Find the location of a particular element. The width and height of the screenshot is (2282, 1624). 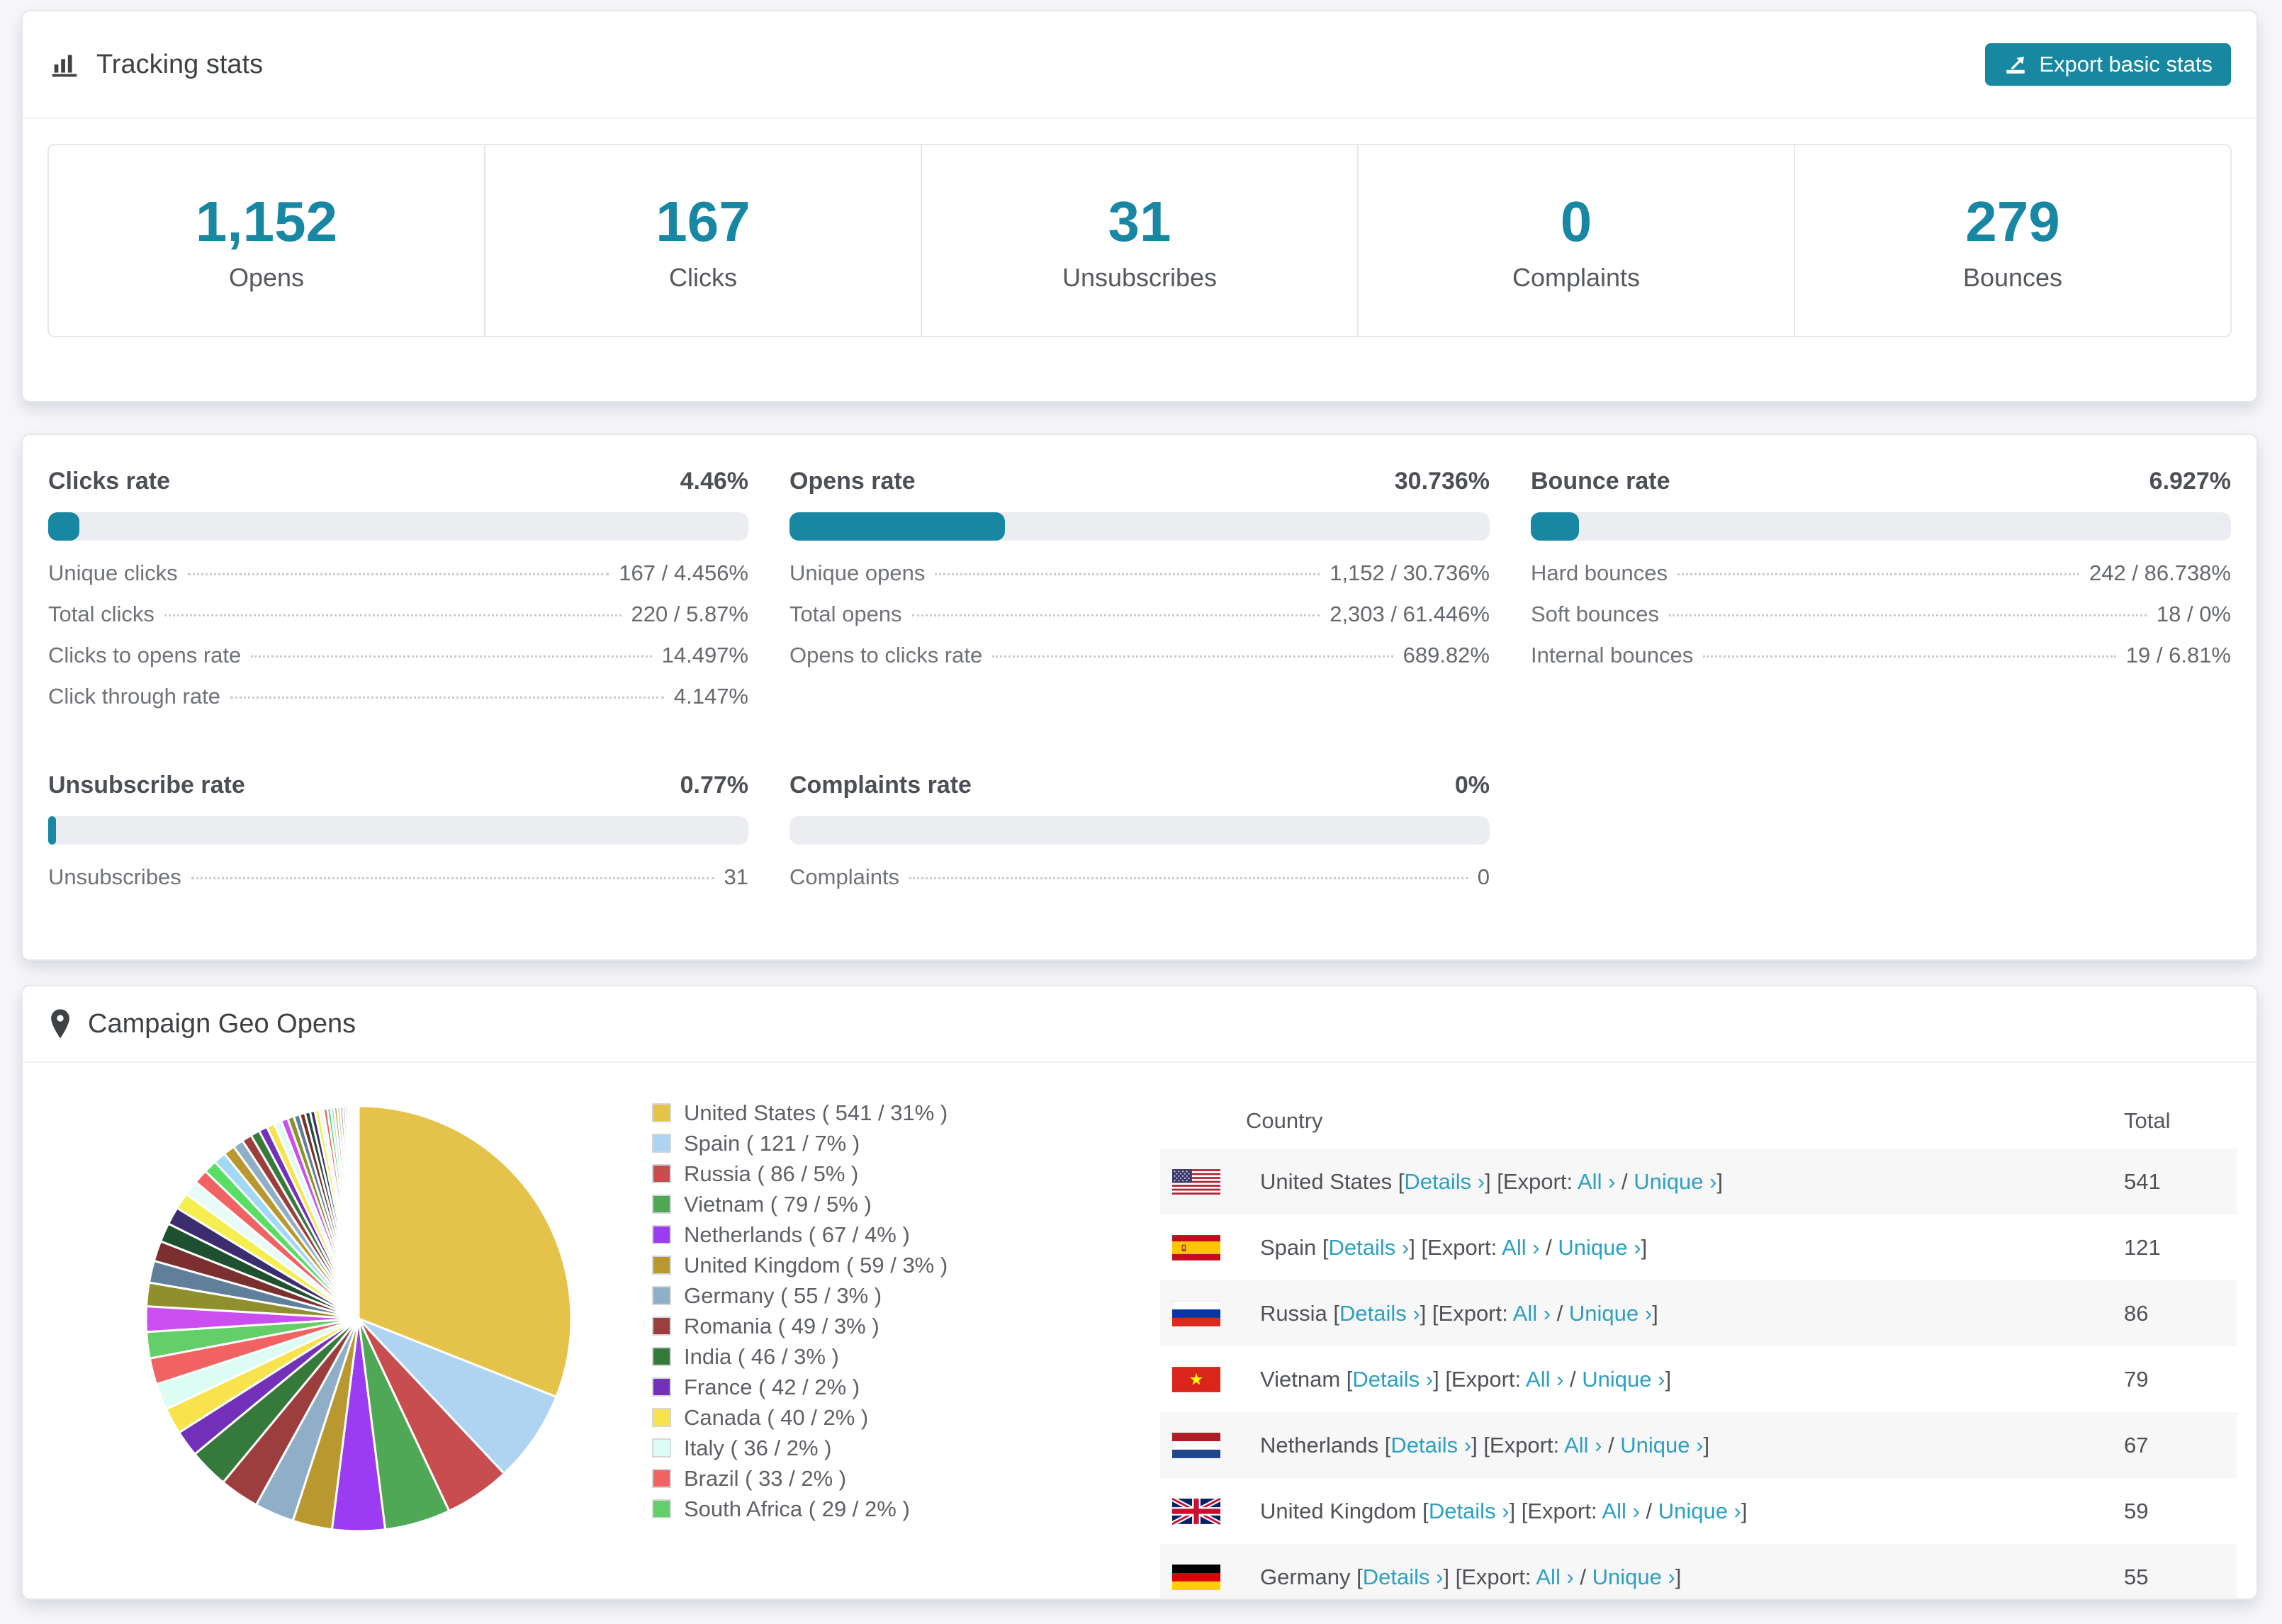

rate-detail-label: Complaints is located at coordinates (845, 876).